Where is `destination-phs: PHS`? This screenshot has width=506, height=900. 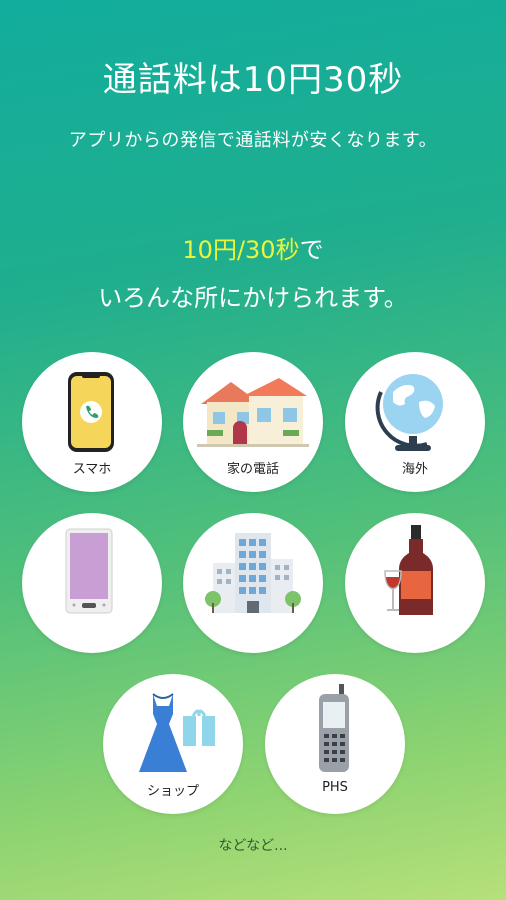
destination-phs: PHS is located at coordinates (335, 744).